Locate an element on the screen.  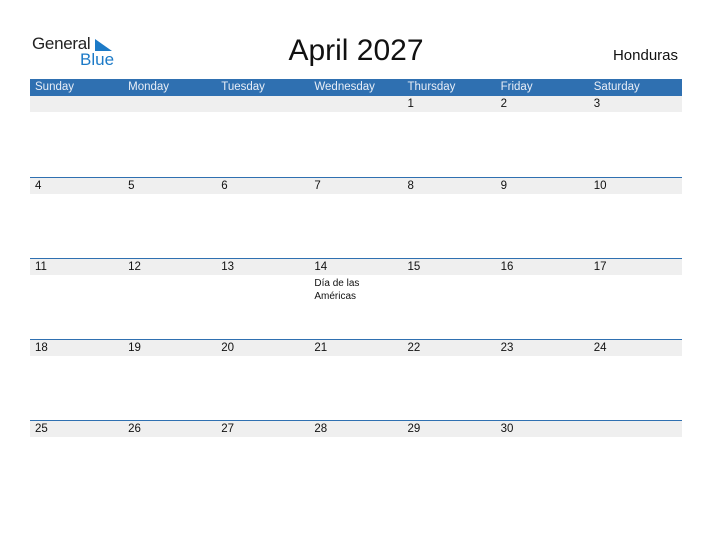
day-number: 4 is located at coordinates (77, 186).